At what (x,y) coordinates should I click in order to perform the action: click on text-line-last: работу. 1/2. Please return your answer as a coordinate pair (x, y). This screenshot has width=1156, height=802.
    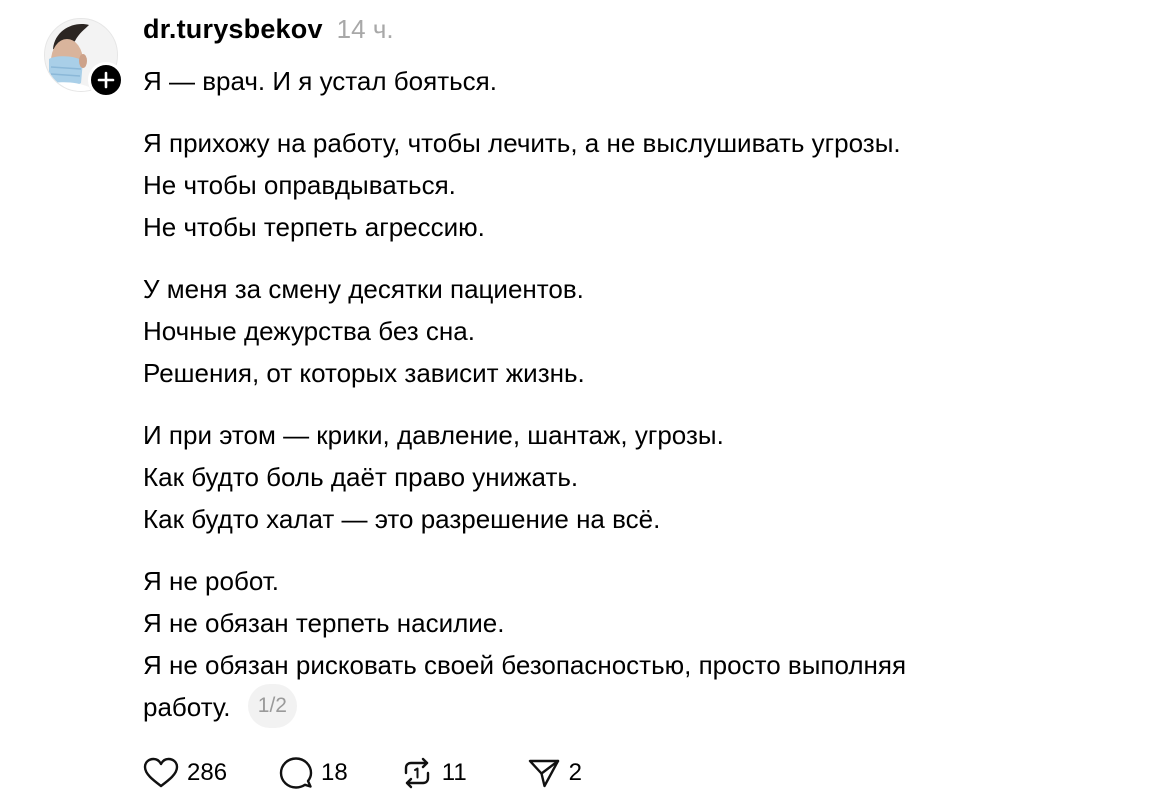
    Looking at the image, I should click on (623, 707).